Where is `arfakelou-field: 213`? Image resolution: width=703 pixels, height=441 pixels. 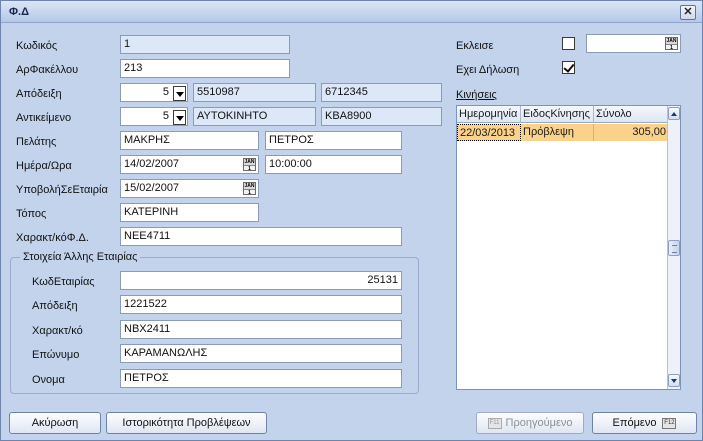 arfakelou-field: 213 is located at coordinates (205, 68).